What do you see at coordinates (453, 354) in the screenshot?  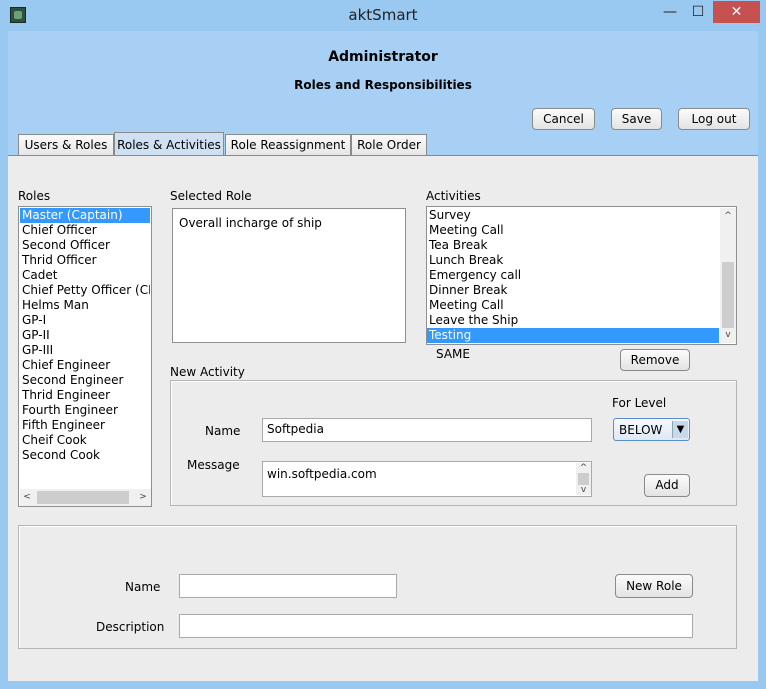 I see `activity-level-text: SAME` at bounding box center [453, 354].